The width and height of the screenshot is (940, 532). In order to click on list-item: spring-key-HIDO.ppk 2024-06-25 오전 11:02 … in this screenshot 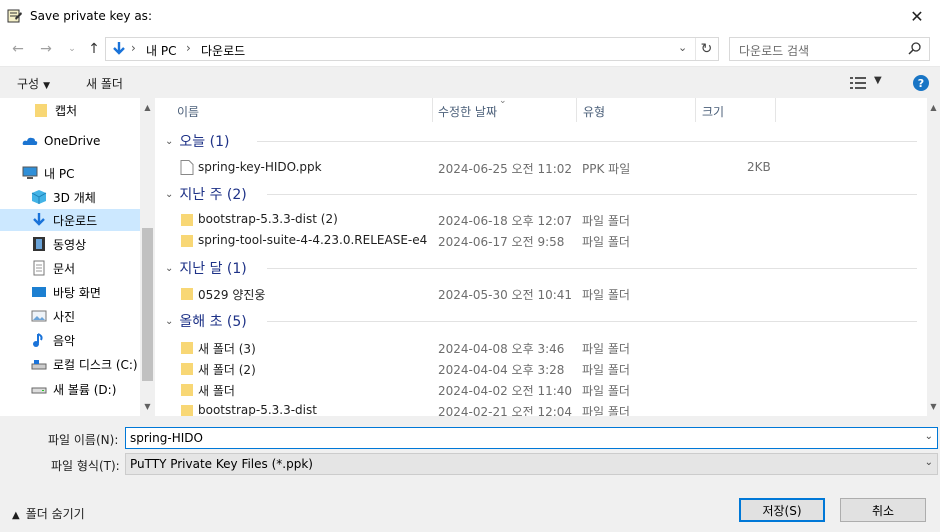, I will do `click(547, 167)`.